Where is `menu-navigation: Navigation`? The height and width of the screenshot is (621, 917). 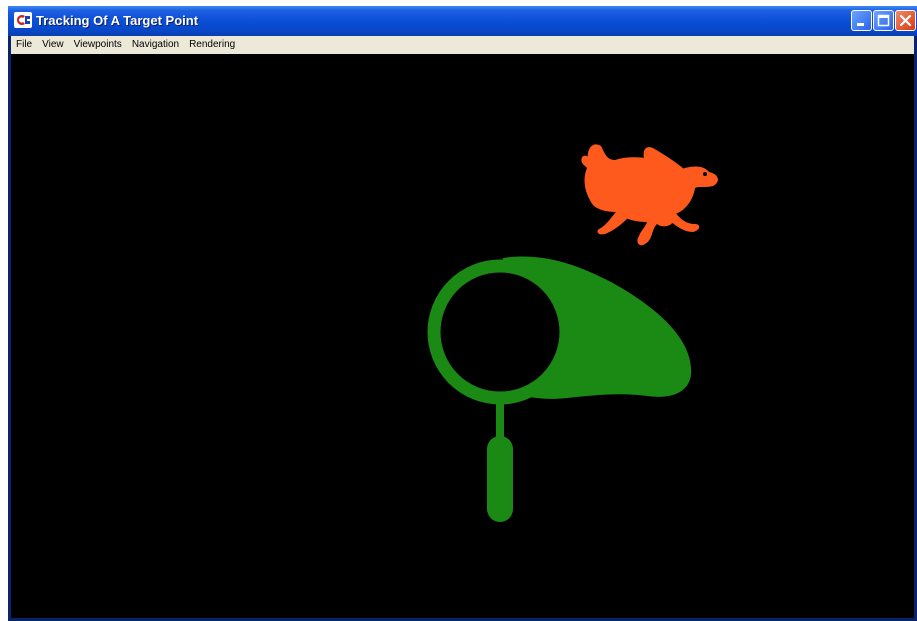
menu-navigation: Navigation is located at coordinates (155, 45).